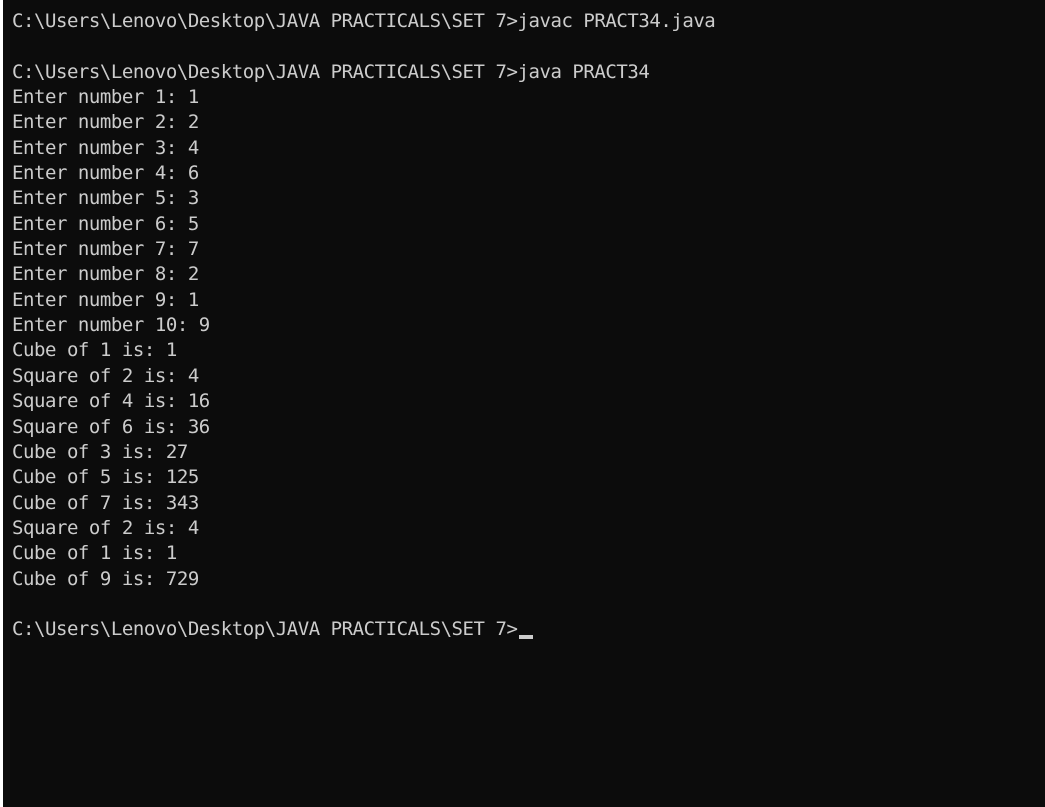 Image resolution: width=1045 pixels, height=807 pixels. I want to click on console-line: Enter number 8: 2, so click(105, 274).